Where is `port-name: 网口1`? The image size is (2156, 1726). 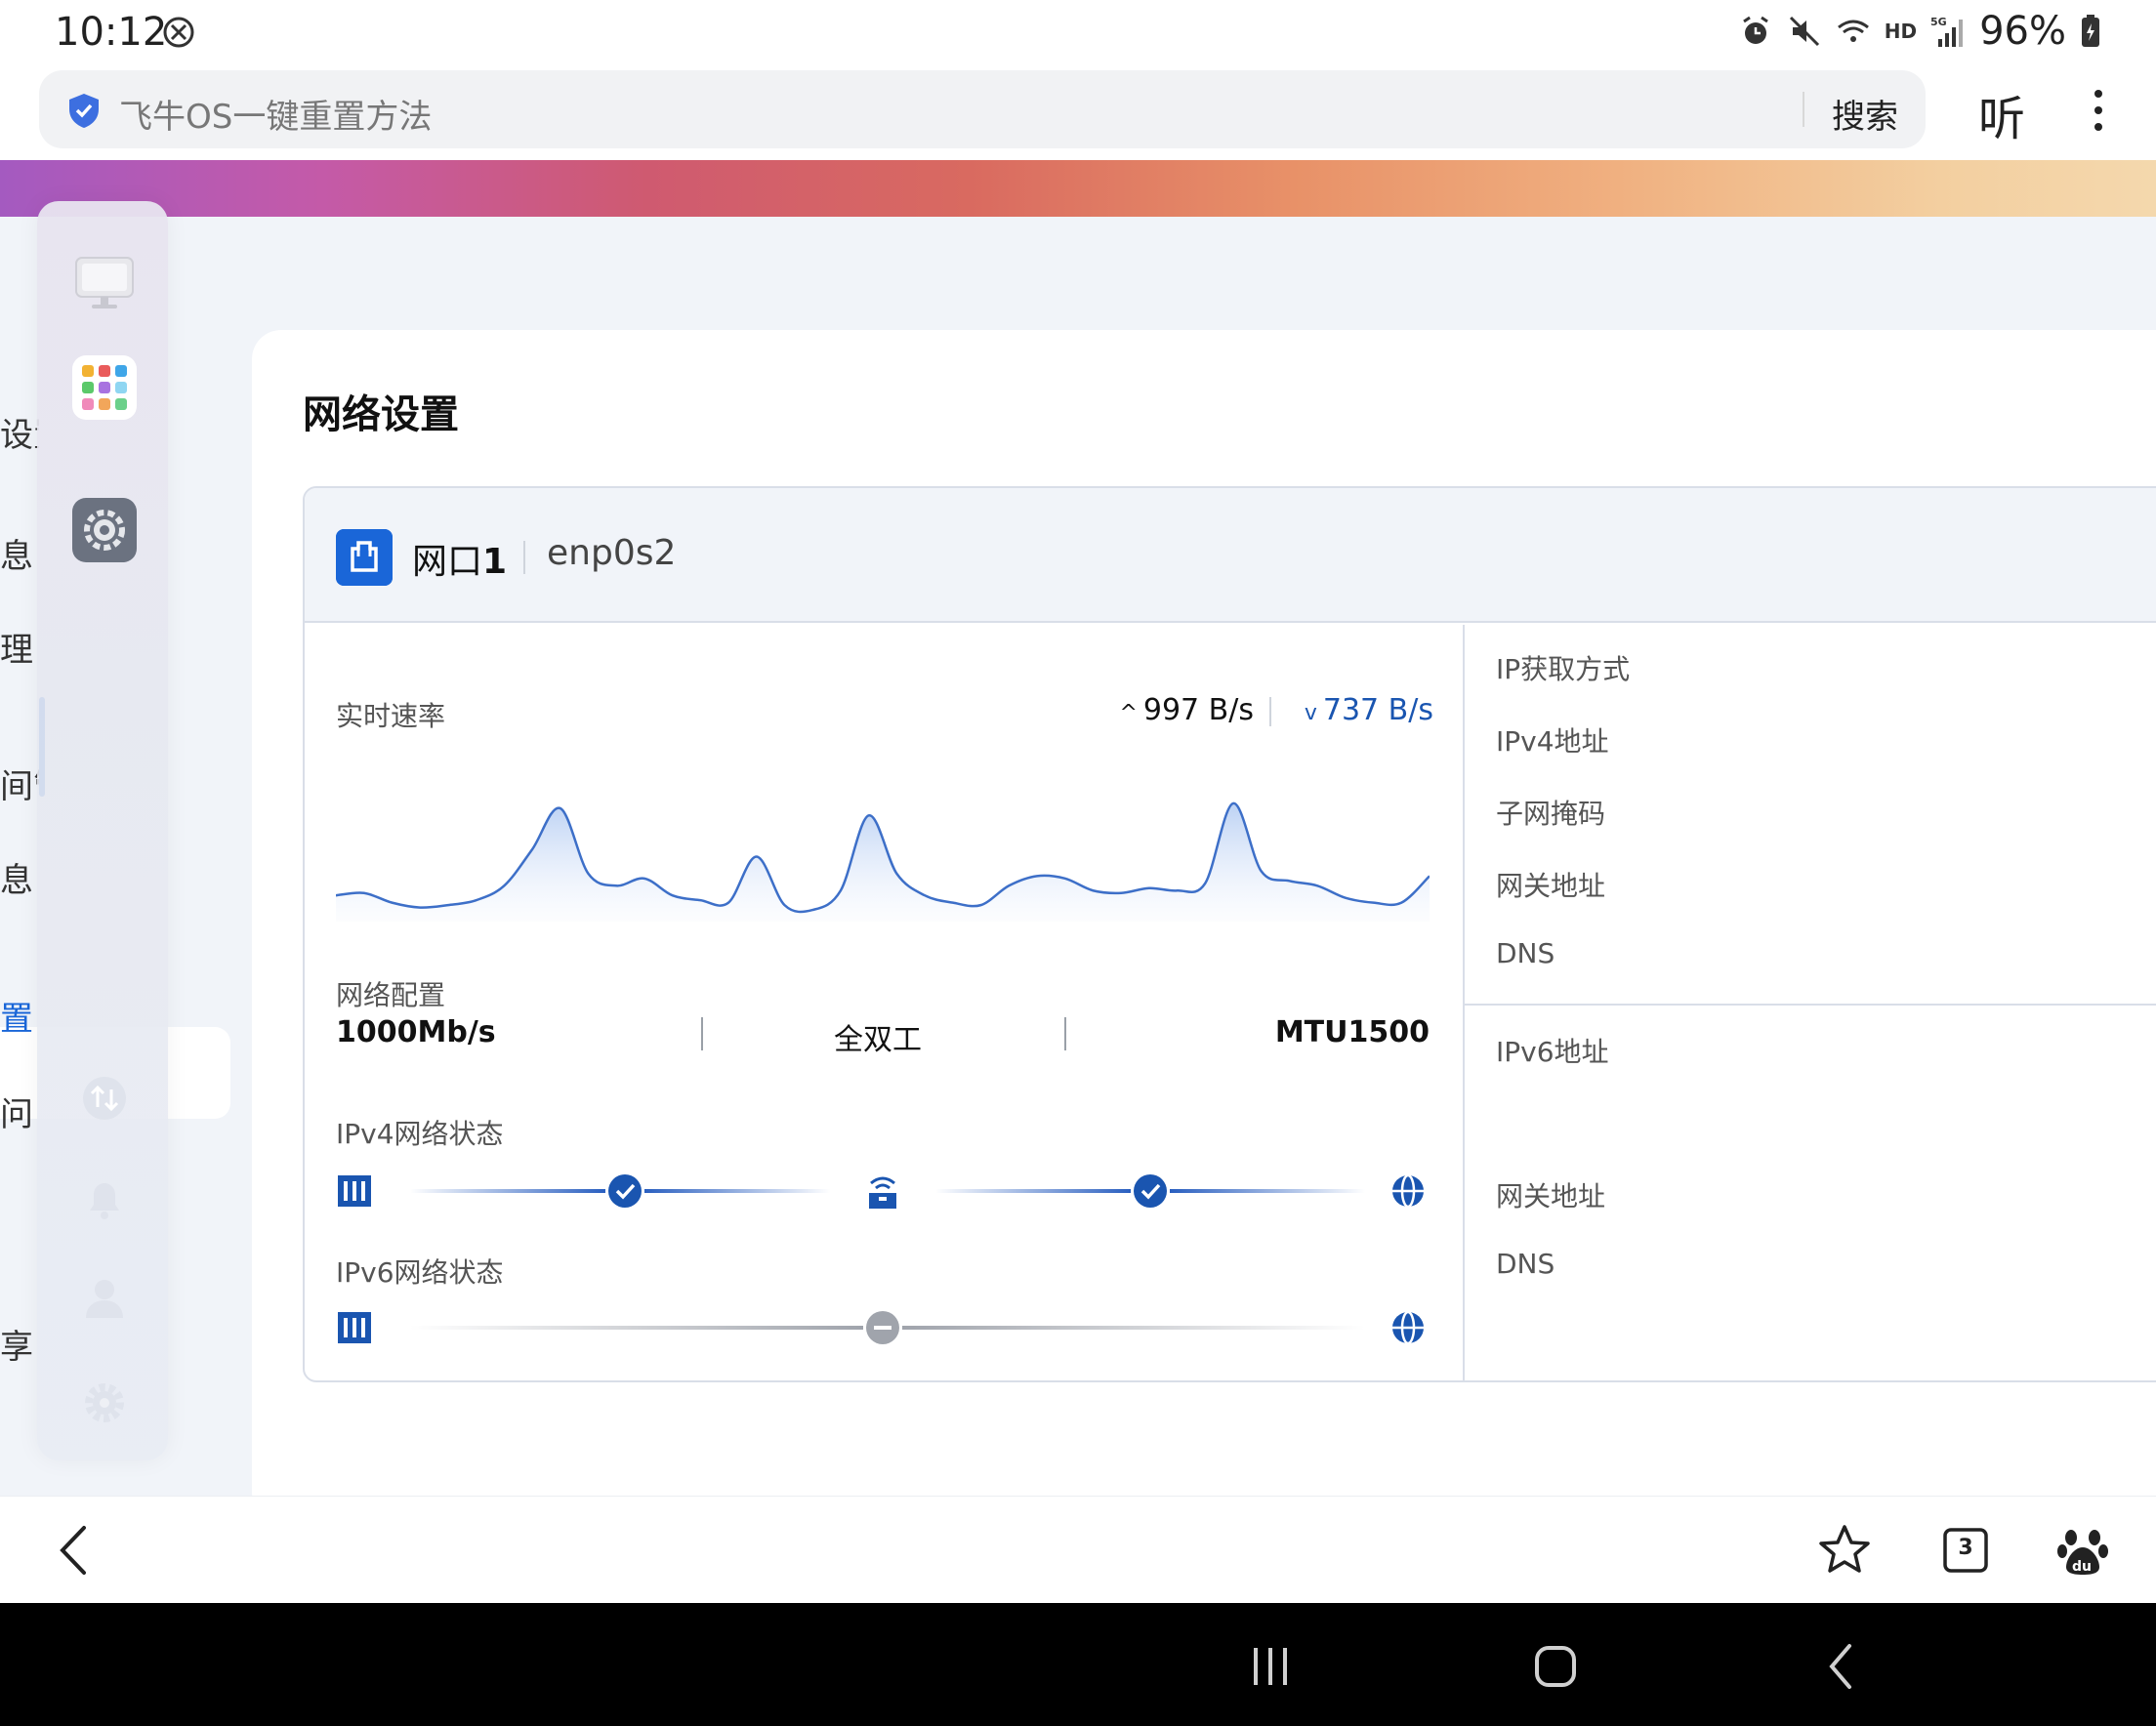 port-name: 网口1 is located at coordinates (460, 558).